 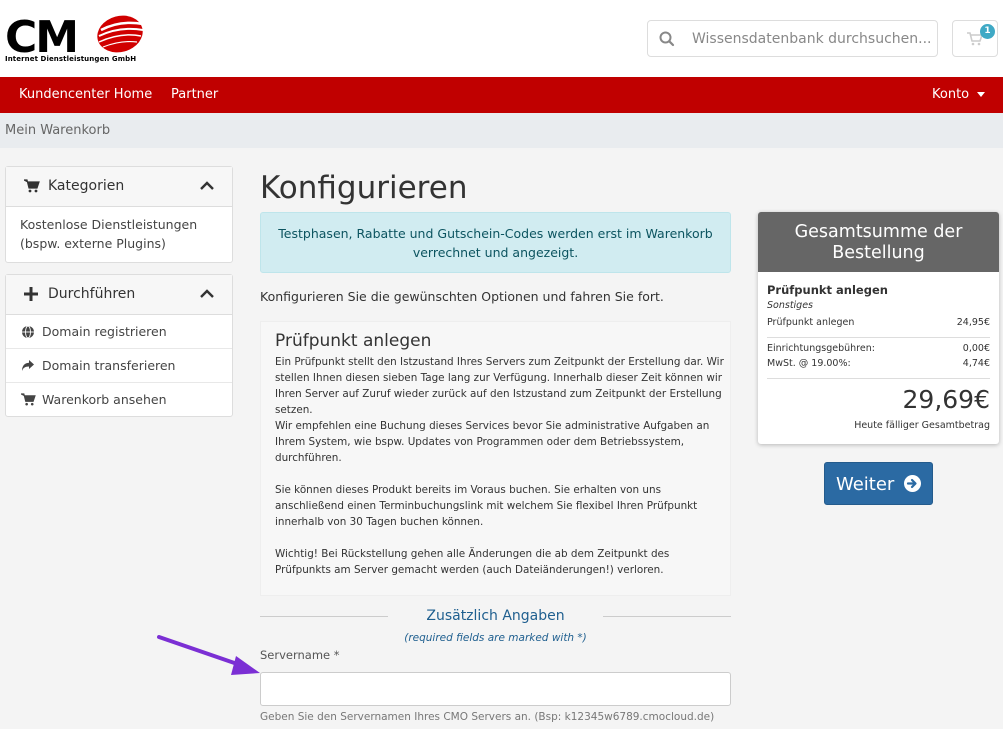 I want to click on breadcrumb: Mein Warenkorb, so click(x=501, y=130).